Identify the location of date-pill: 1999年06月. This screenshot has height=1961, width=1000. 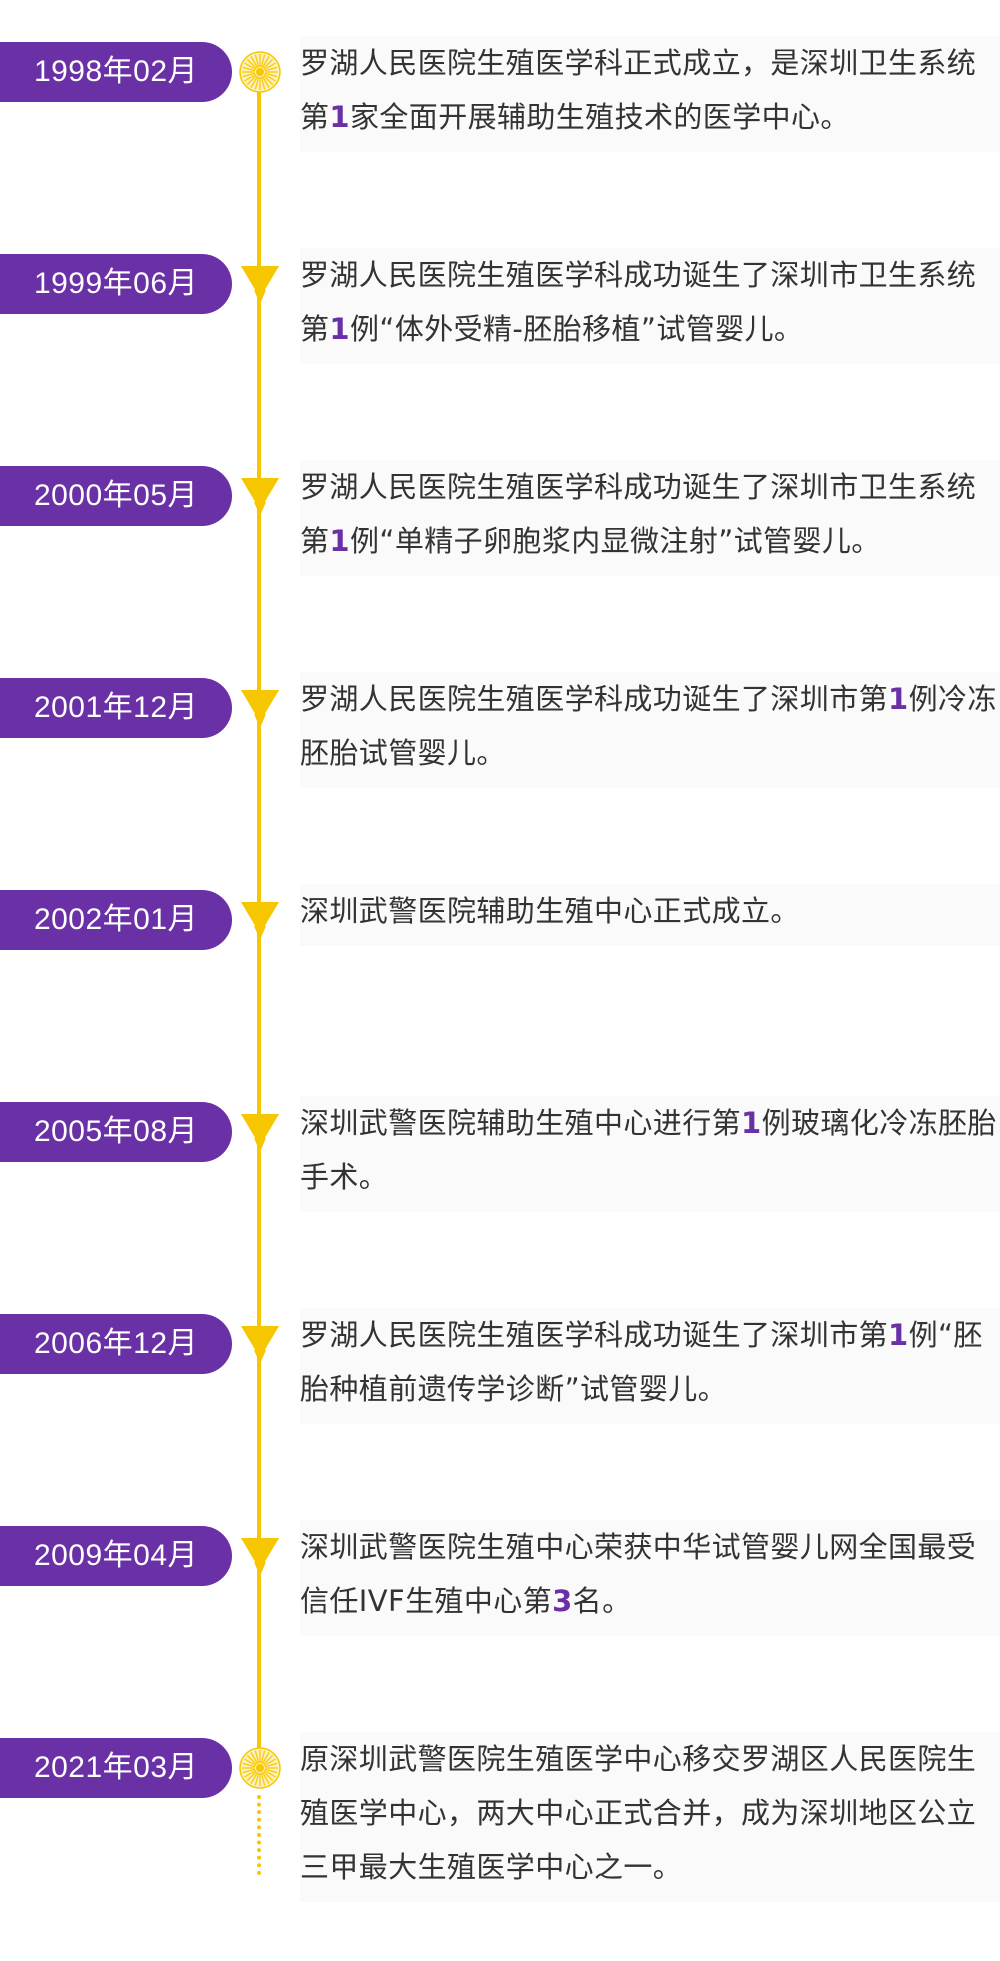
(116, 284).